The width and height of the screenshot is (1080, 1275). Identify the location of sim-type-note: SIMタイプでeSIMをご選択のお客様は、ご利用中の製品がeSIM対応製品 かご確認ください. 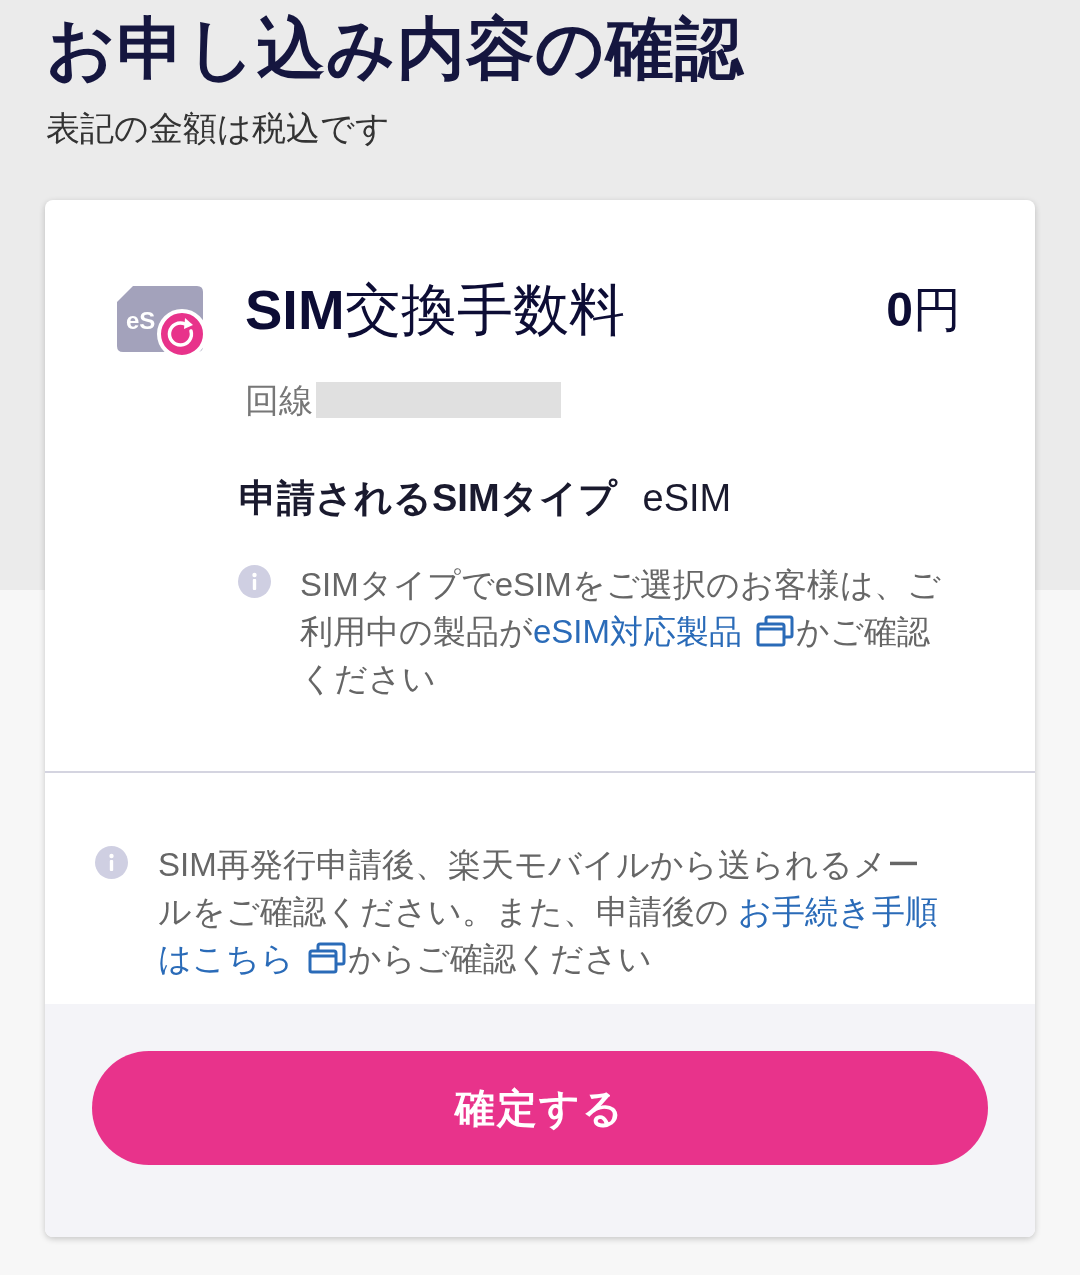
(621, 632).